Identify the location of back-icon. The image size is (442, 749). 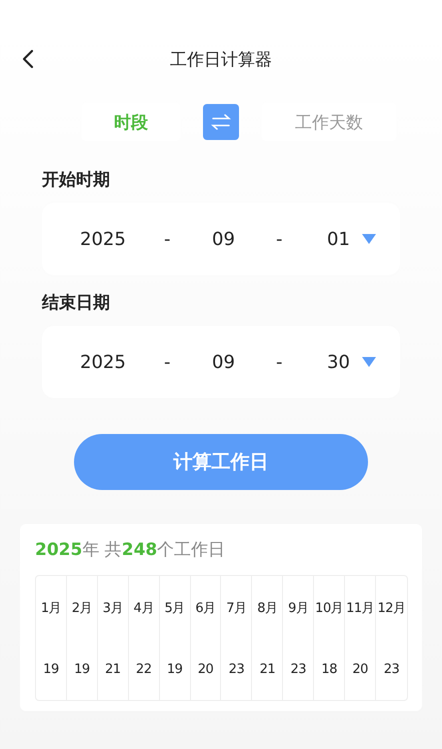
(28, 59).